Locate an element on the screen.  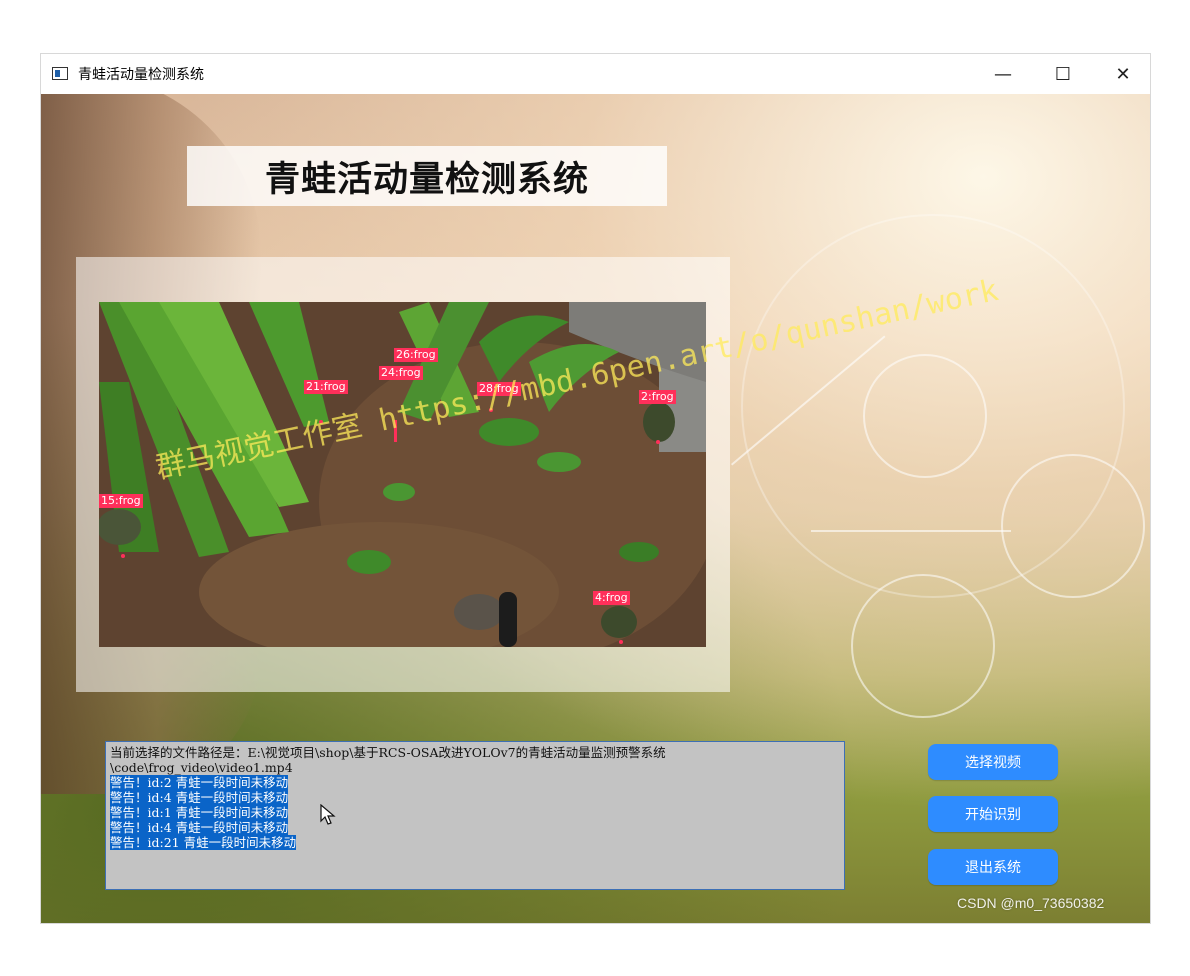
app-icon is located at coordinates (60, 73).